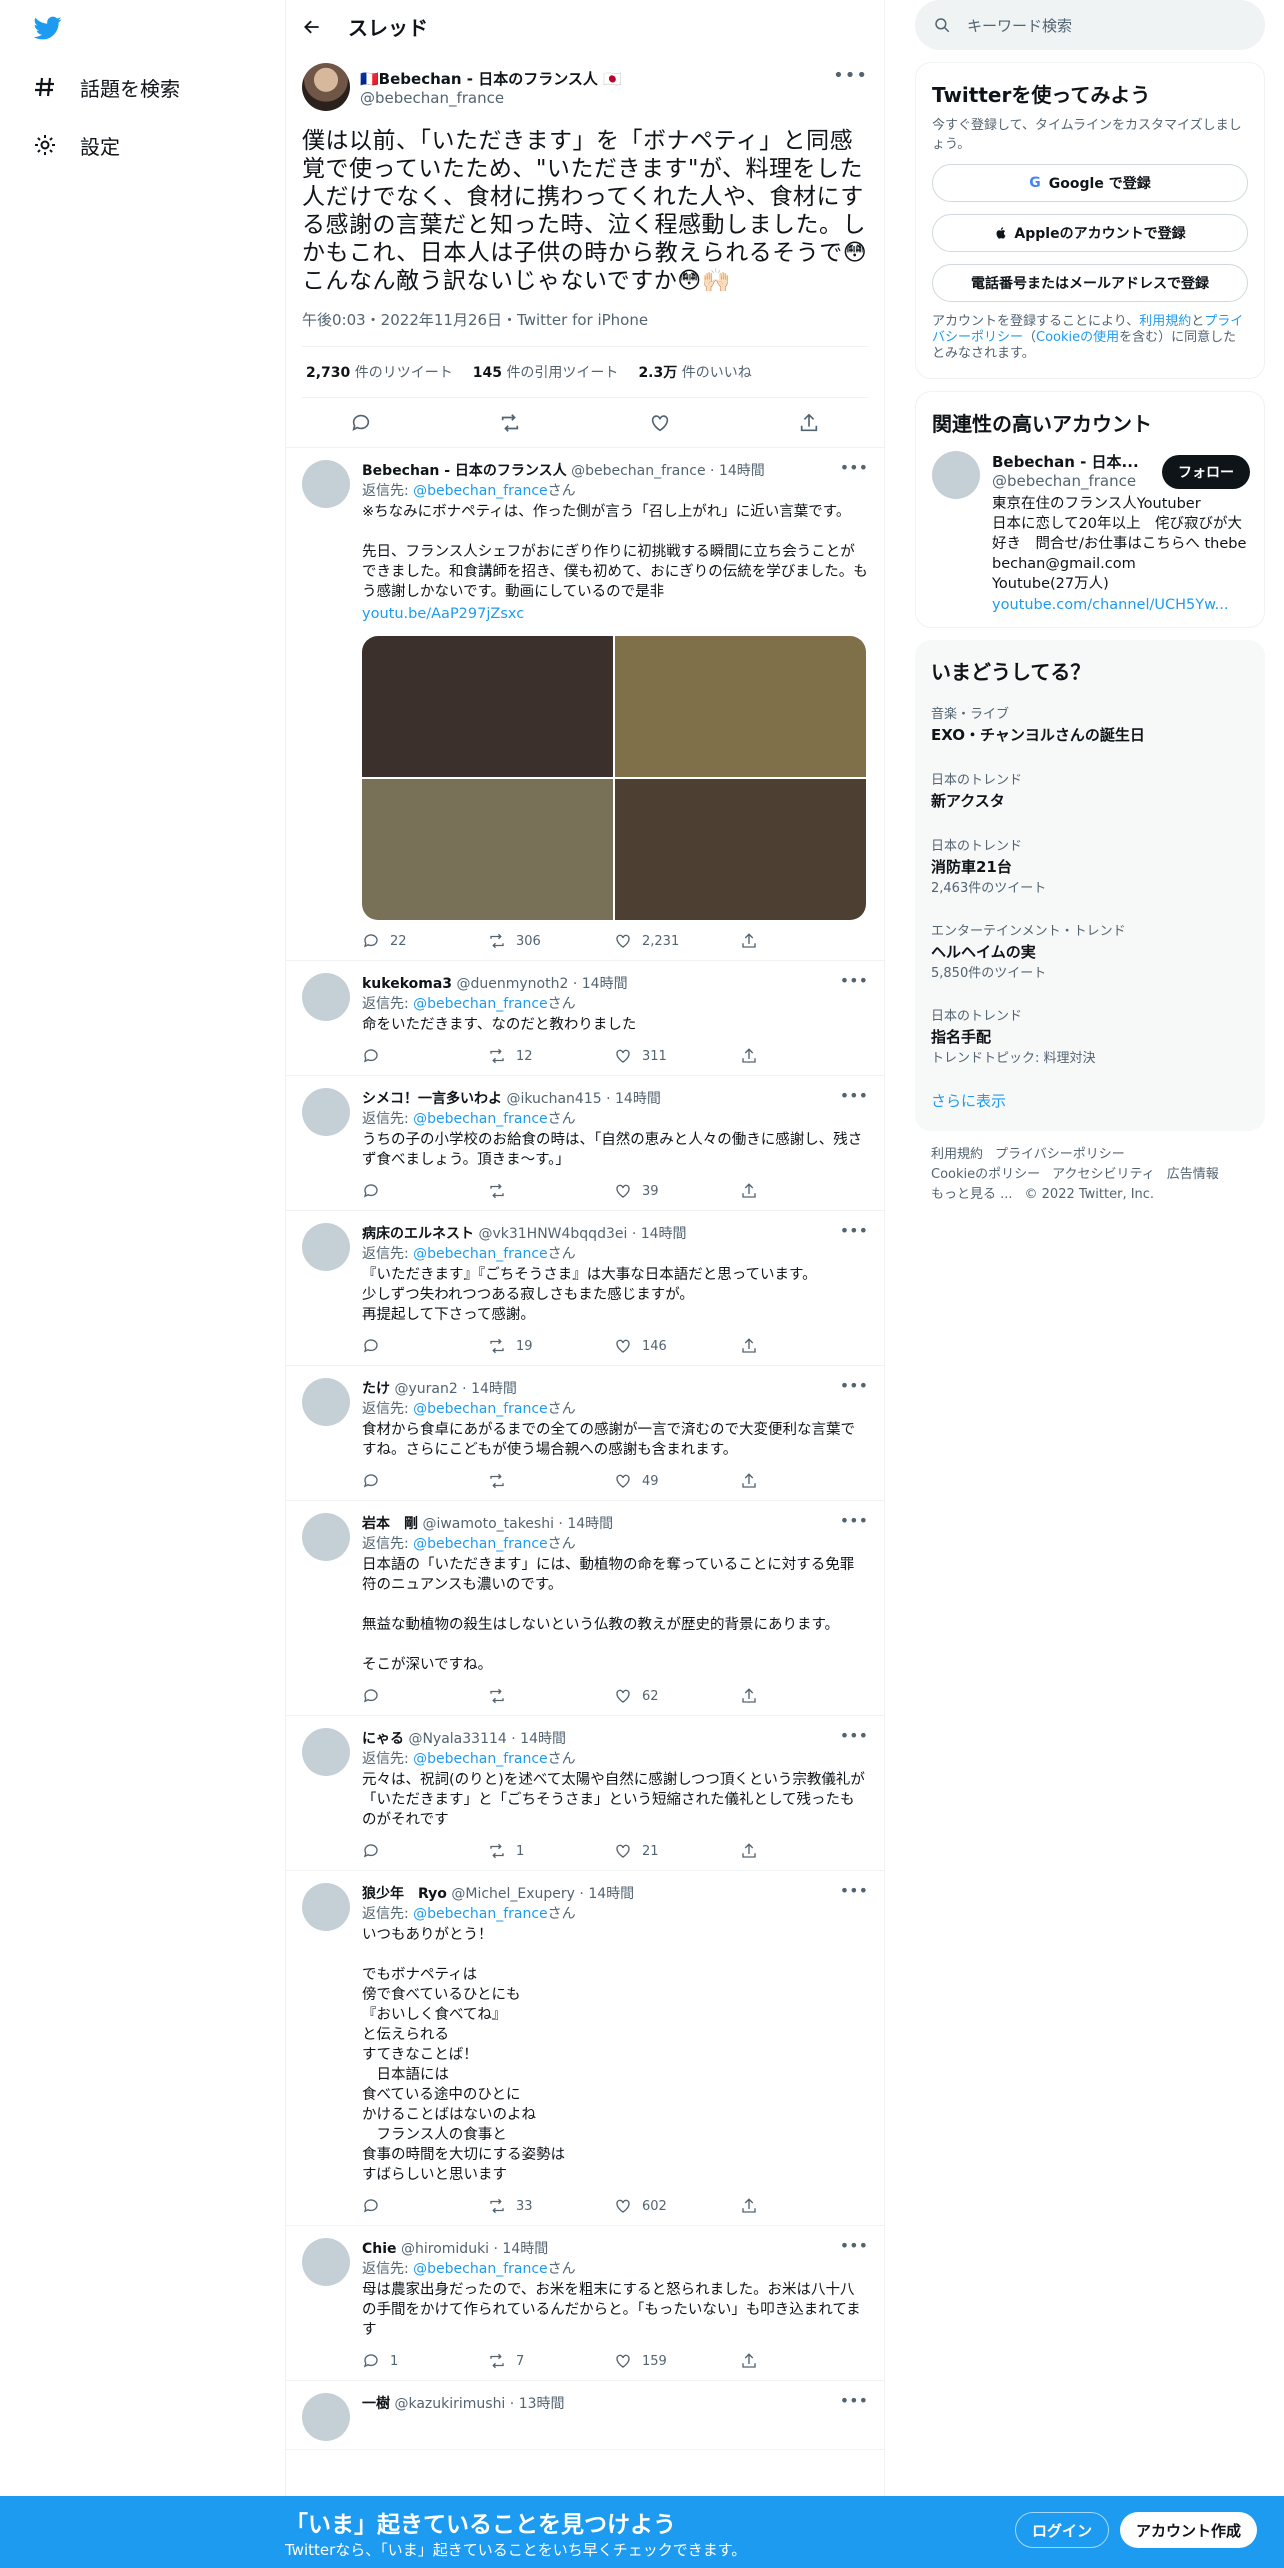  Describe the element at coordinates (379, 372) in the screenshot. I see `retweet-count: 2,730 件のリツイート` at that location.